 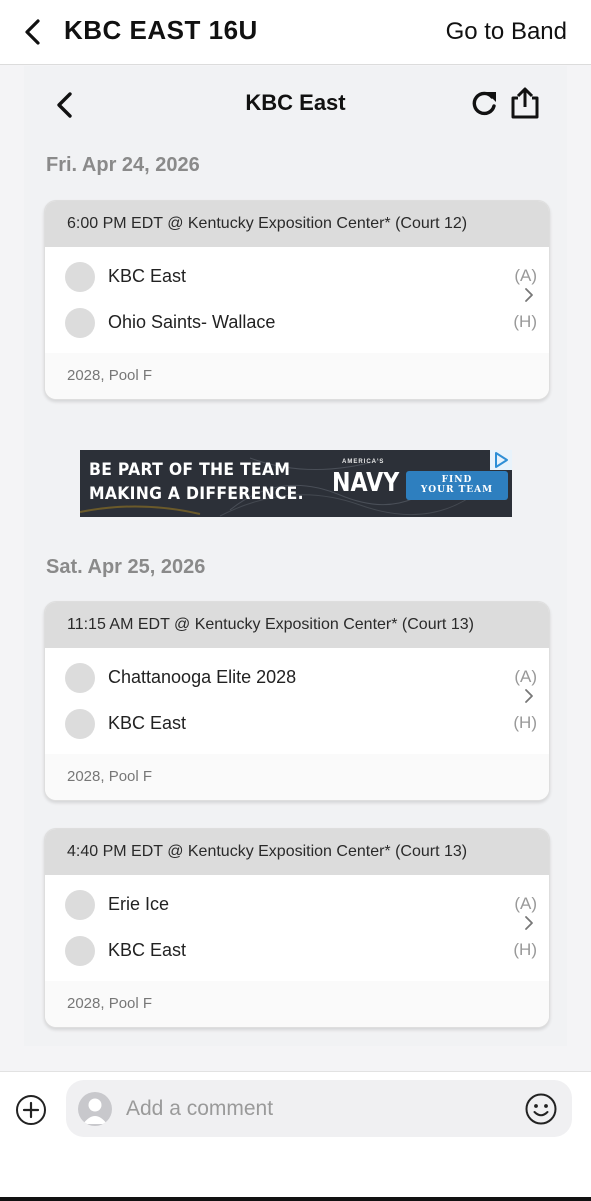 What do you see at coordinates (295, 32) in the screenshot?
I see `top-navigation-bar: KBC EAST 16U Go to Band` at bounding box center [295, 32].